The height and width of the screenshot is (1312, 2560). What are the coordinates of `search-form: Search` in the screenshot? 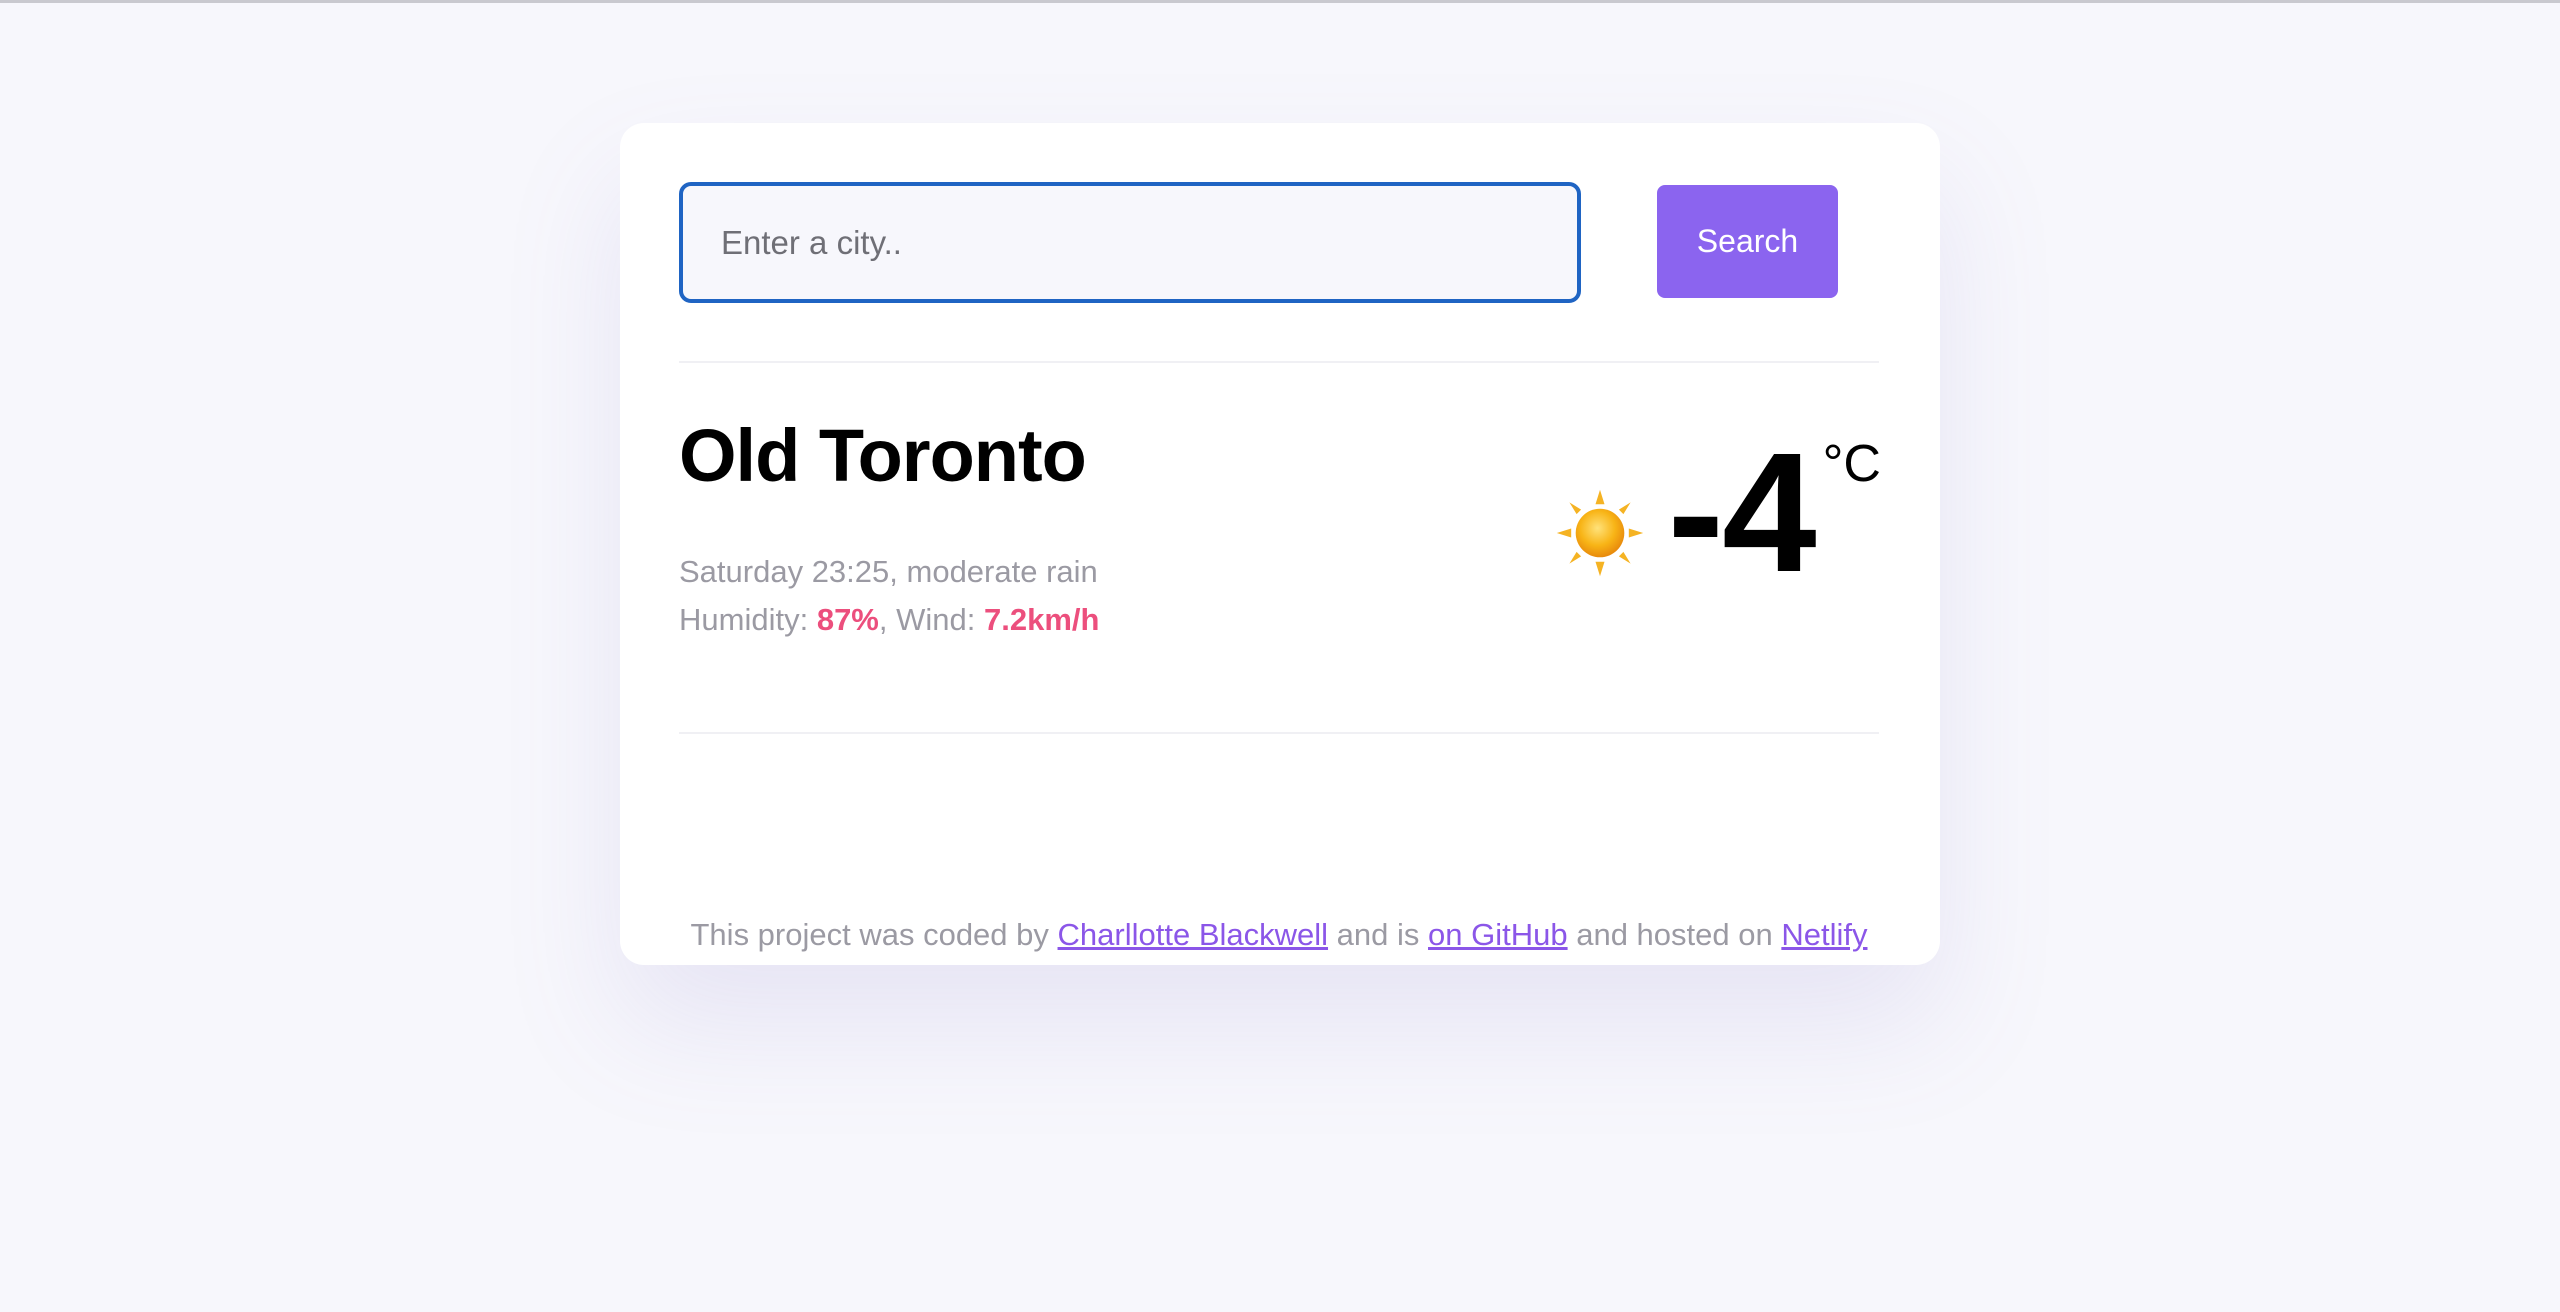 It's located at (1279, 242).